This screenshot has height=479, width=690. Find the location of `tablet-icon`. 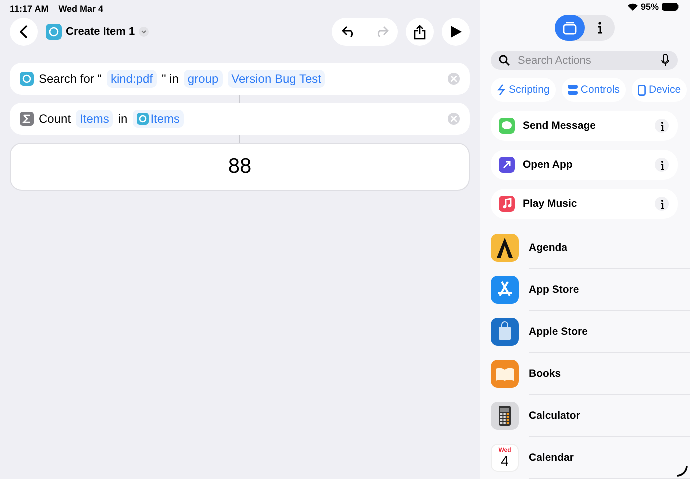

tablet-icon is located at coordinates (642, 90).